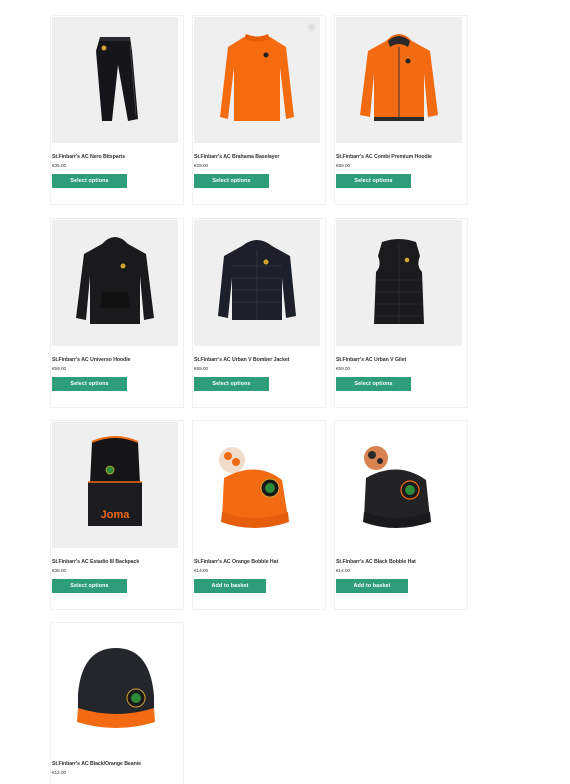 The height and width of the screenshot is (784, 570). I want to click on product-title: St.Finbarr's AC Brahama Baselayer, so click(259, 157).